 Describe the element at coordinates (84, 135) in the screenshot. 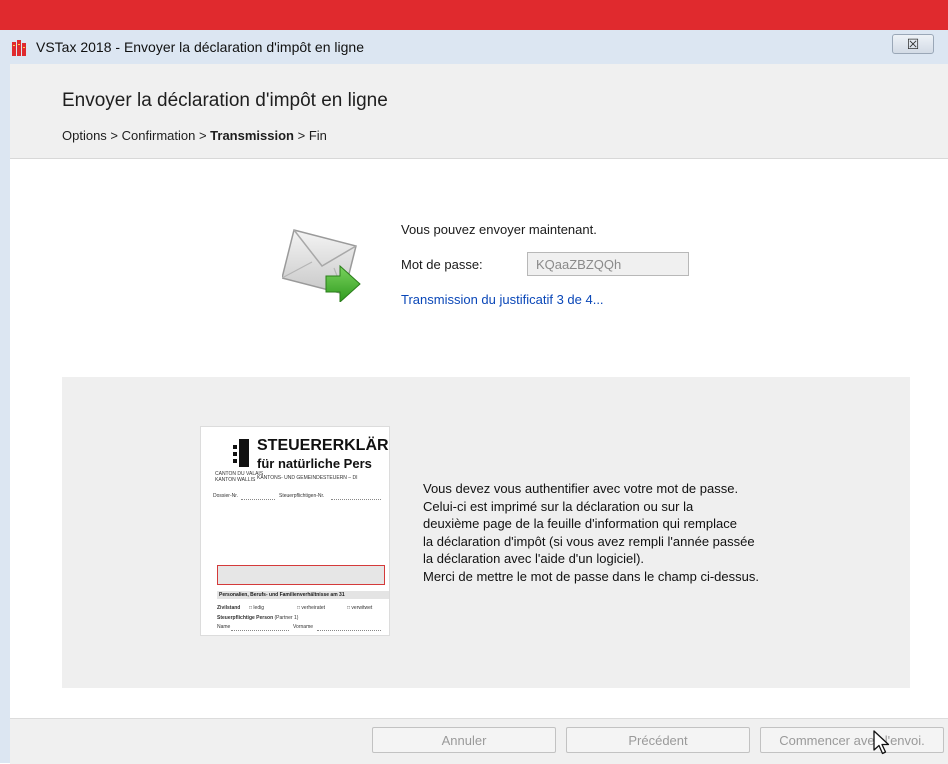

I see `breadcrumb-step-options: Options` at that location.